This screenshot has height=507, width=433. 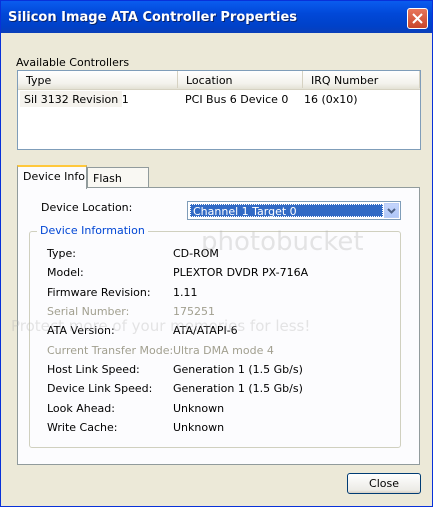 What do you see at coordinates (99, 292) in the screenshot?
I see `info-label-firmware: Firmware Revision:` at bounding box center [99, 292].